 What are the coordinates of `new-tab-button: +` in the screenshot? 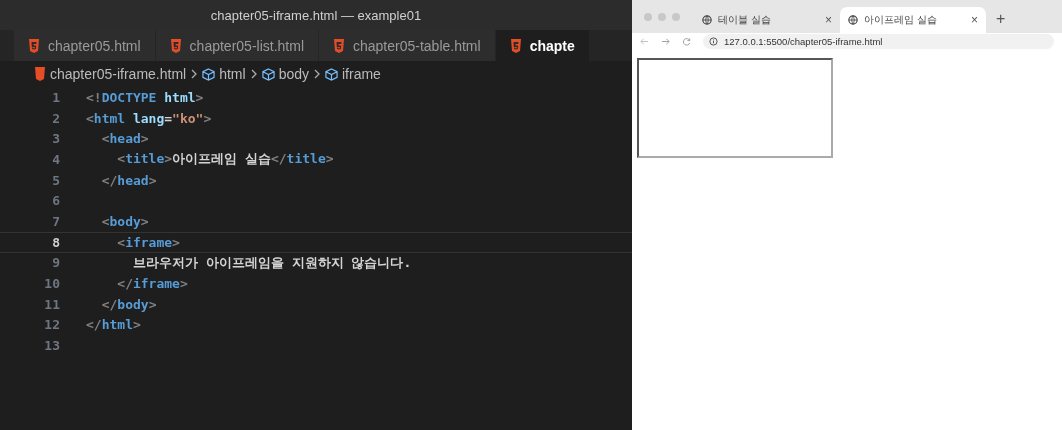 It's located at (1001, 19).